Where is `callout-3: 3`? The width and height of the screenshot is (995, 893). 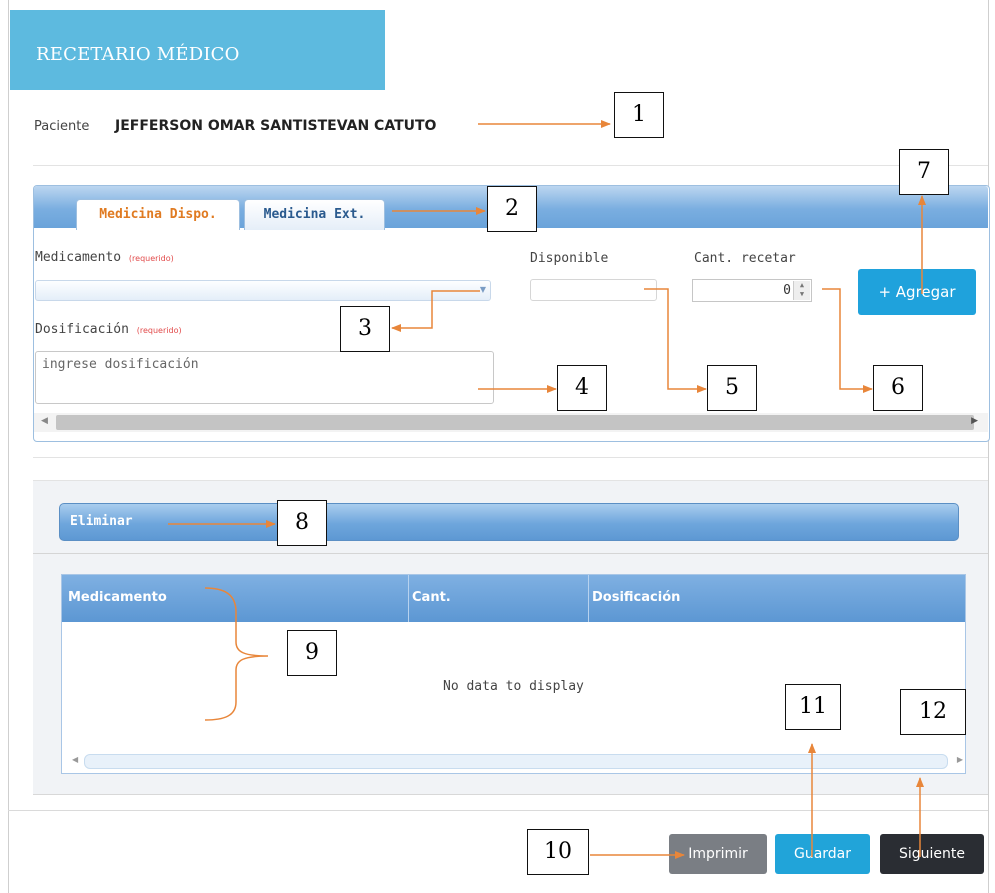
callout-3: 3 is located at coordinates (365, 329).